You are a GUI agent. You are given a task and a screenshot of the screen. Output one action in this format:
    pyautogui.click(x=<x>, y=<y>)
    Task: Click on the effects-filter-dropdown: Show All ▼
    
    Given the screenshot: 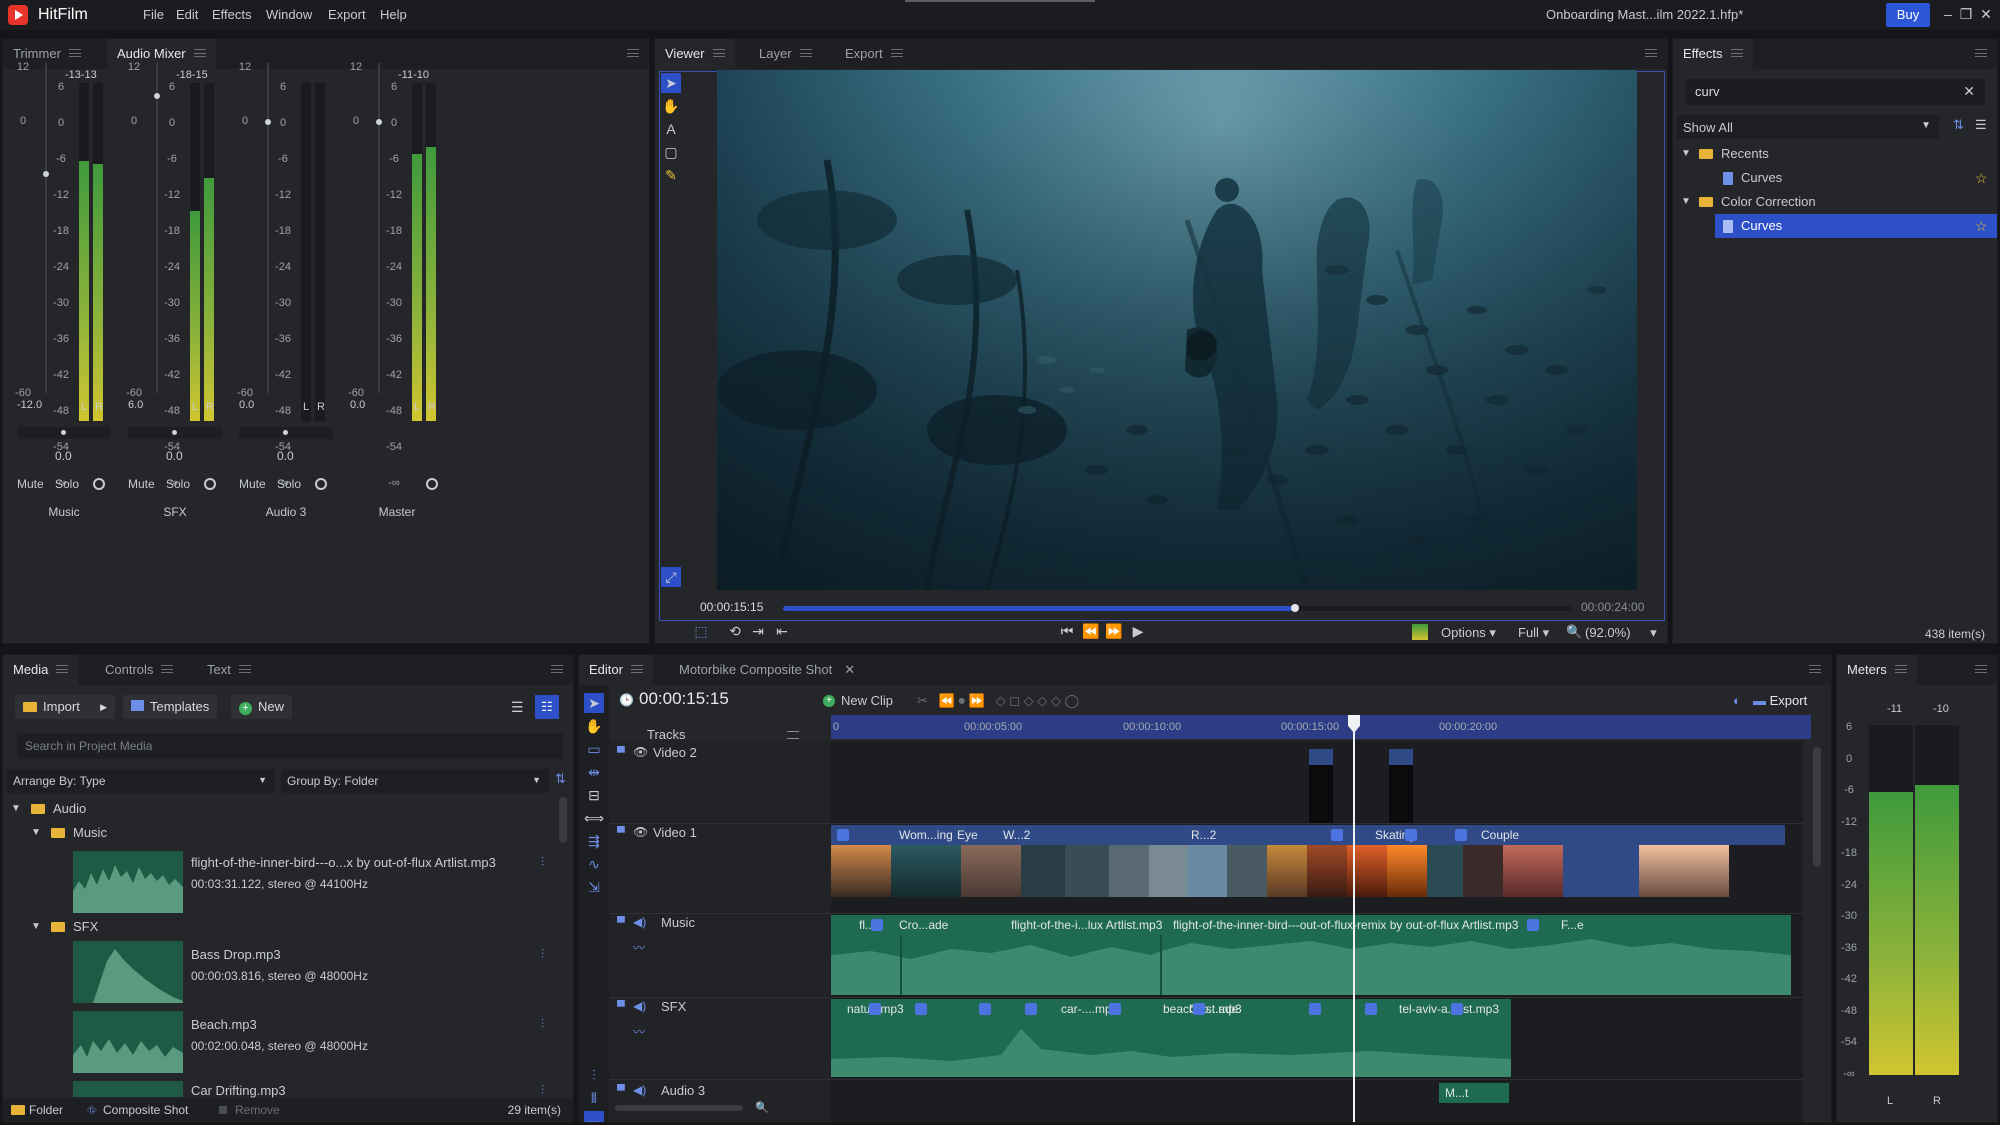 What is the action you would take?
    pyautogui.click(x=1808, y=127)
    